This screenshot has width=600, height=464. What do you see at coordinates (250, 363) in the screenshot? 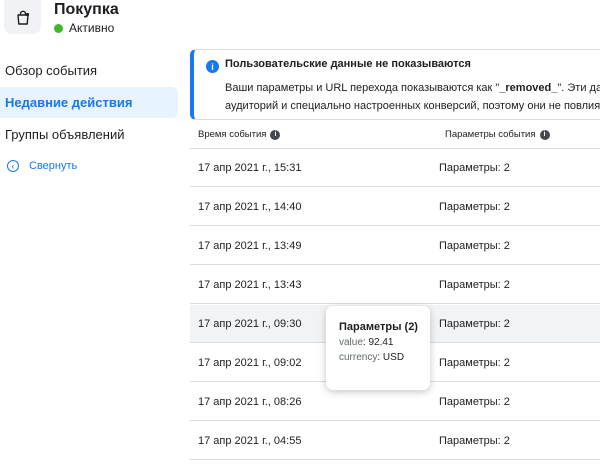
I see `event-time-cell: 17 апр 2021 г., 09:02` at bounding box center [250, 363].